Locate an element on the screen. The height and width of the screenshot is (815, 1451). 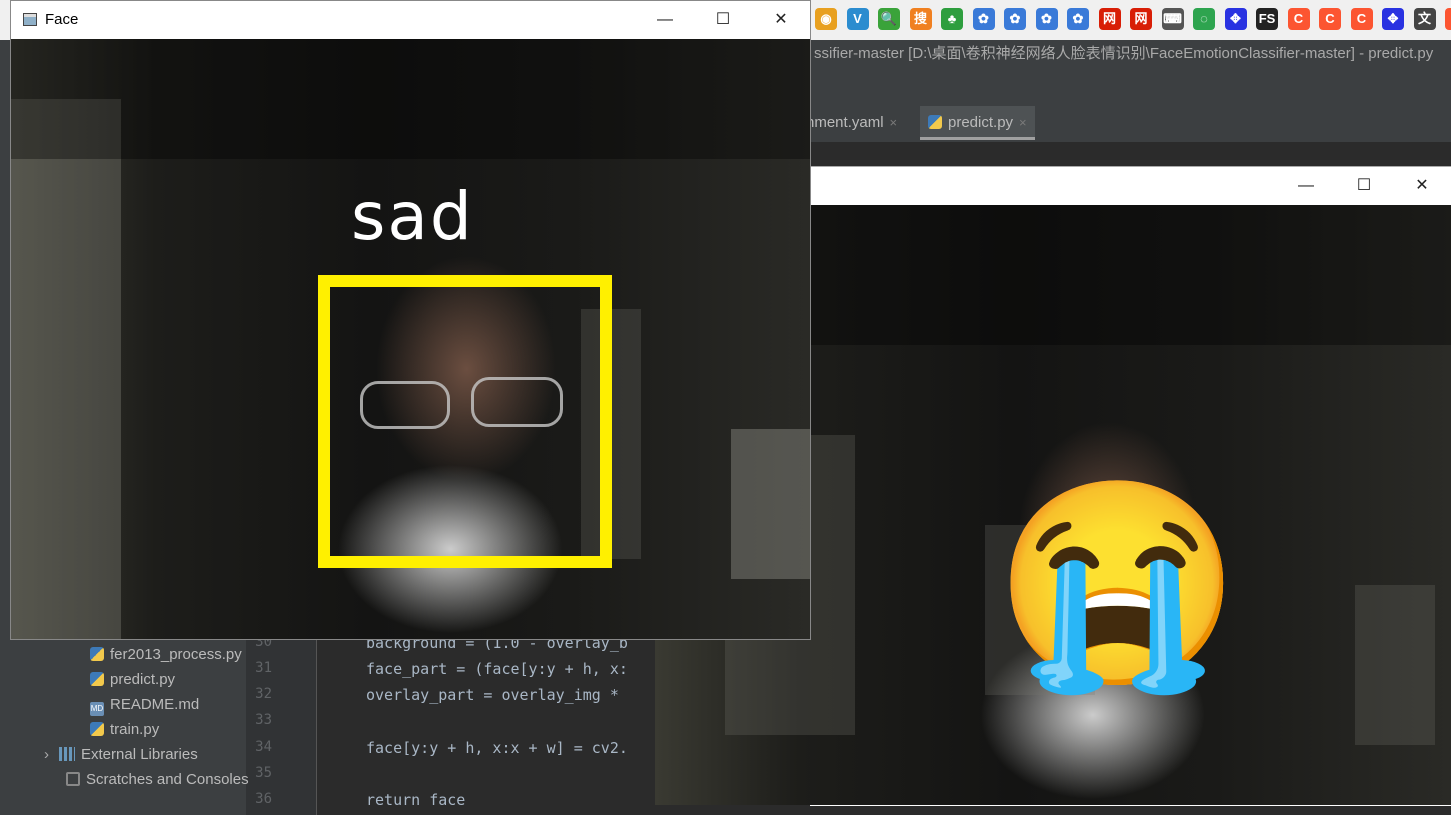
search-tool-icon: 🔍 is located at coordinates (889, 19).